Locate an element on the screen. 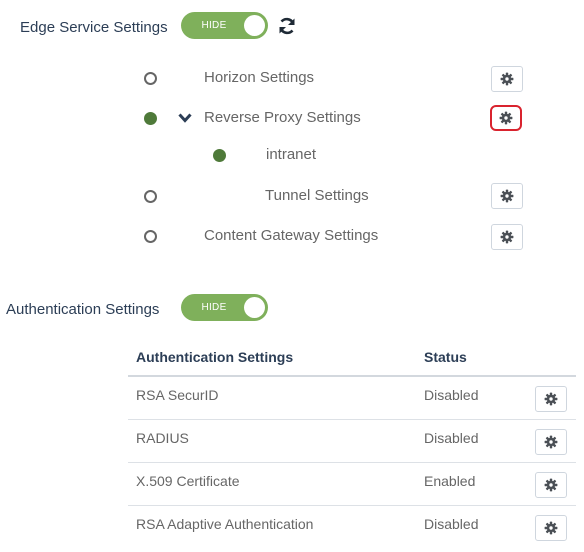  rsa-adaptive-auth-gear-button is located at coordinates (551, 528).